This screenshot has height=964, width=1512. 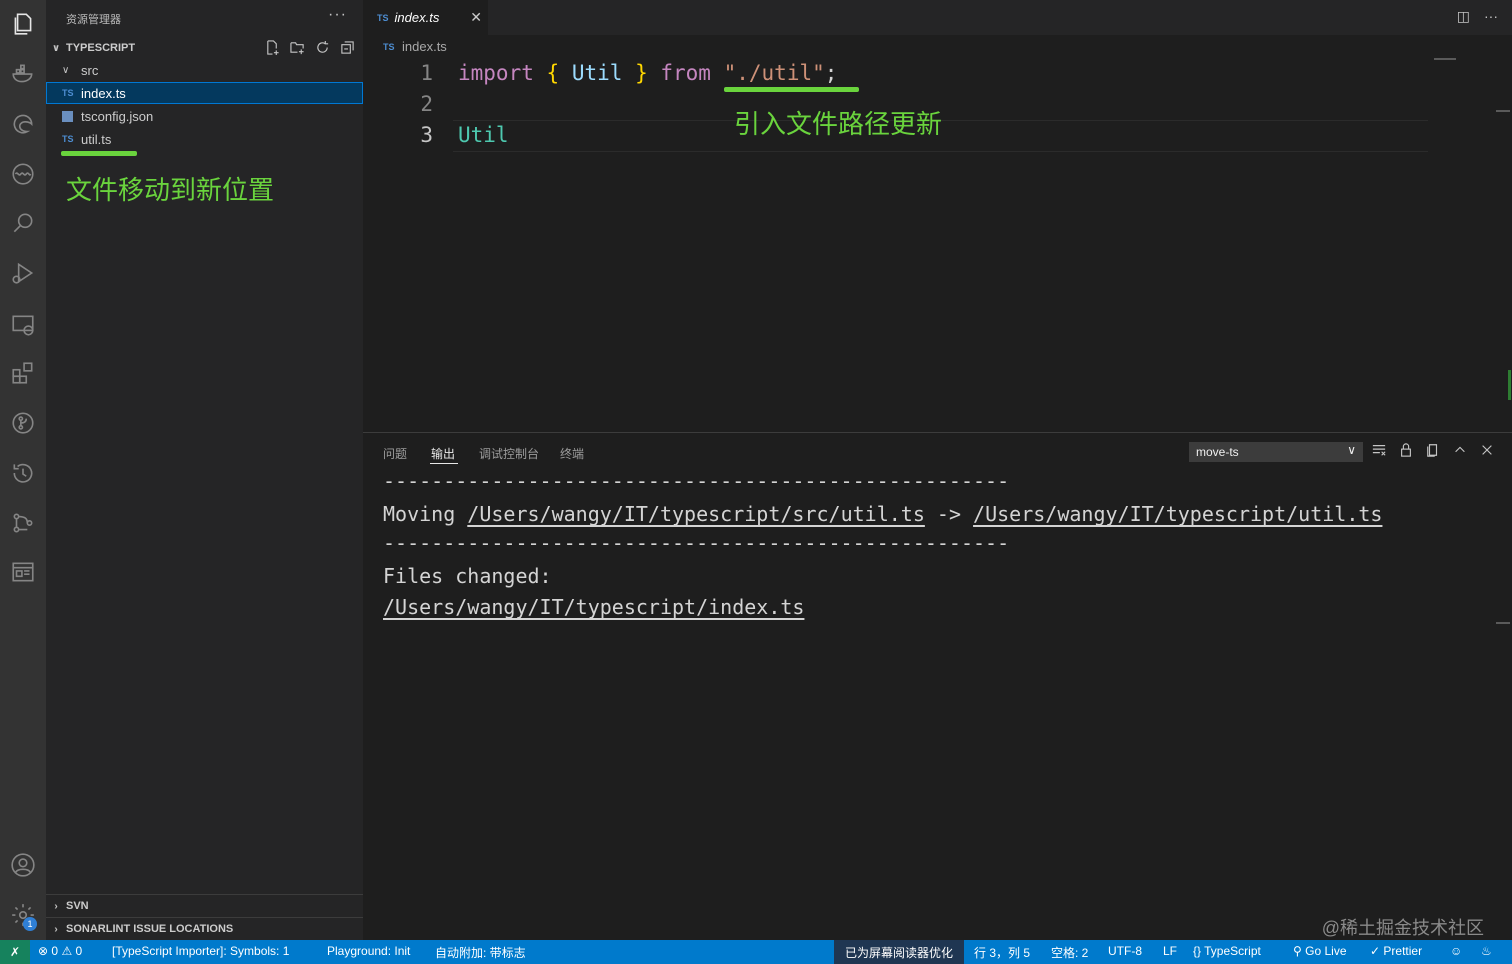 I want to click on remote-explorer-icon, so click(x=23, y=325).